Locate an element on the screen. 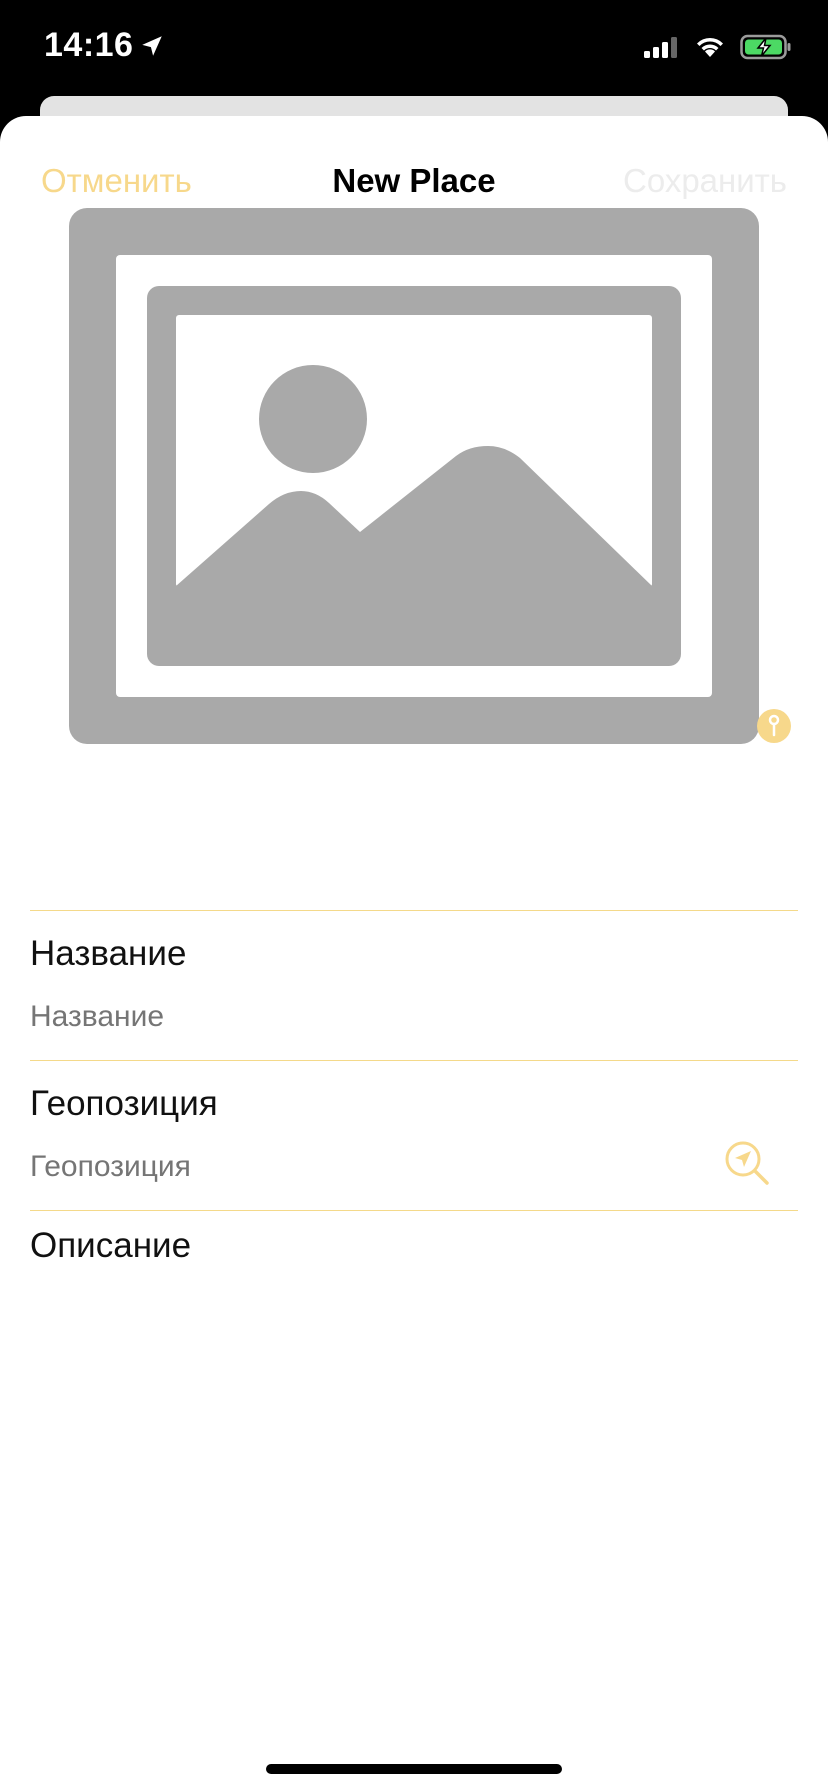 The width and height of the screenshot is (828, 1792). status-icons is located at coordinates (718, 47).